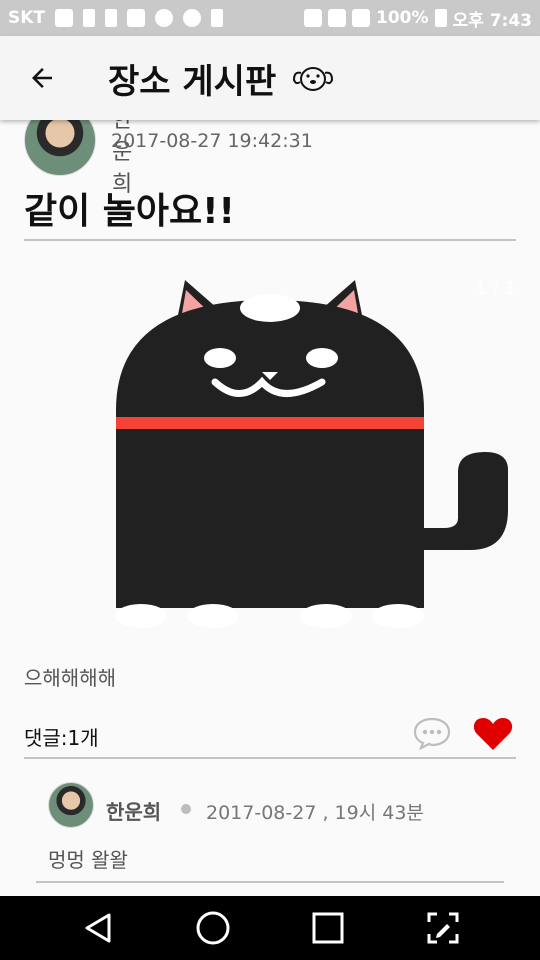 The height and width of the screenshot is (960, 540). I want to click on message-icon, so click(64, 18).